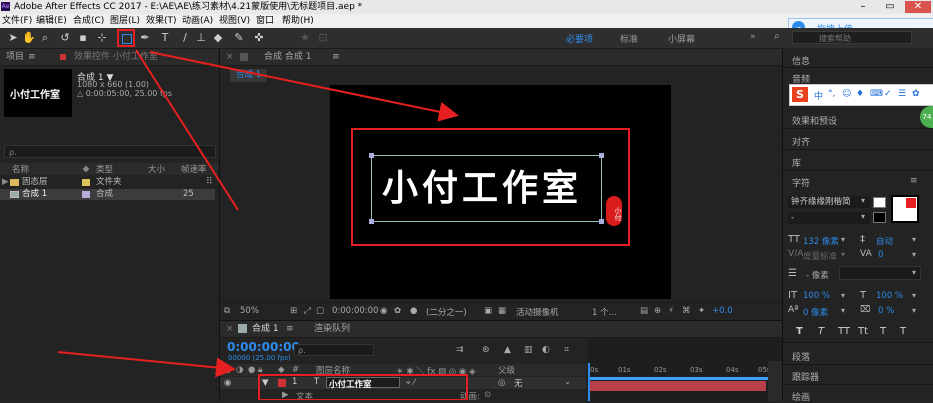 Image resolution: width=933 pixels, height=403 pixels. What do you see at coordinates (265, 329) in the screenshot?
I see `tab-timeline-comp: 合成 1` at bounding box center [265, 329].